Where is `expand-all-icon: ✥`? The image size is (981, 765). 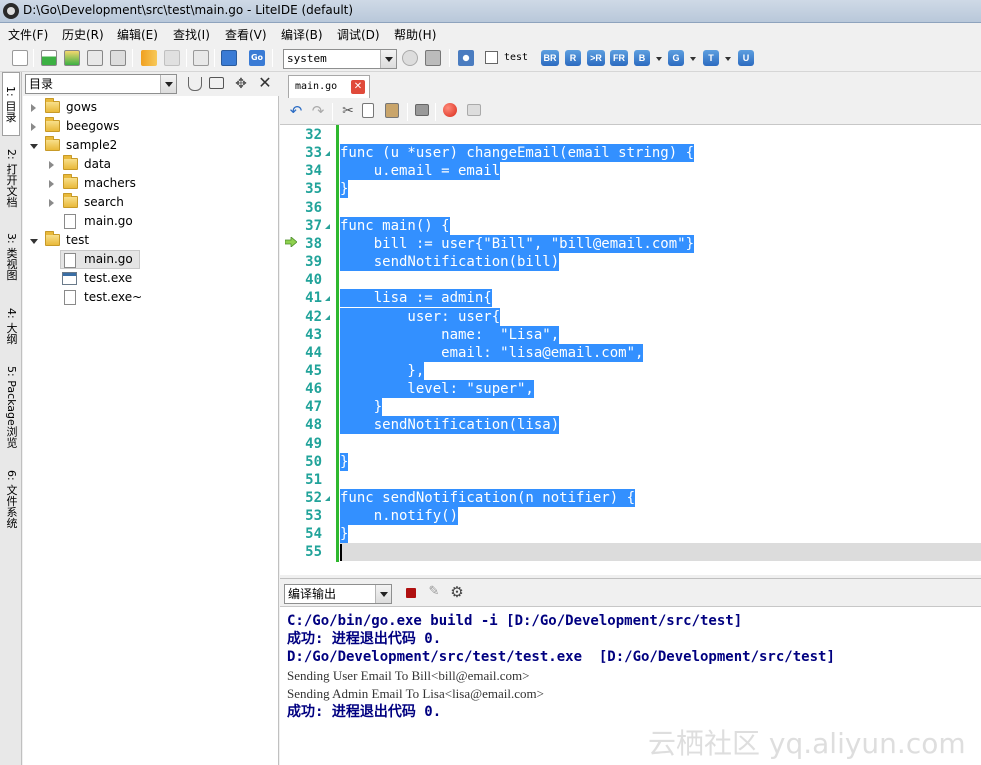
expand-all-icon: ✥ is located at coordinates (241, 84).